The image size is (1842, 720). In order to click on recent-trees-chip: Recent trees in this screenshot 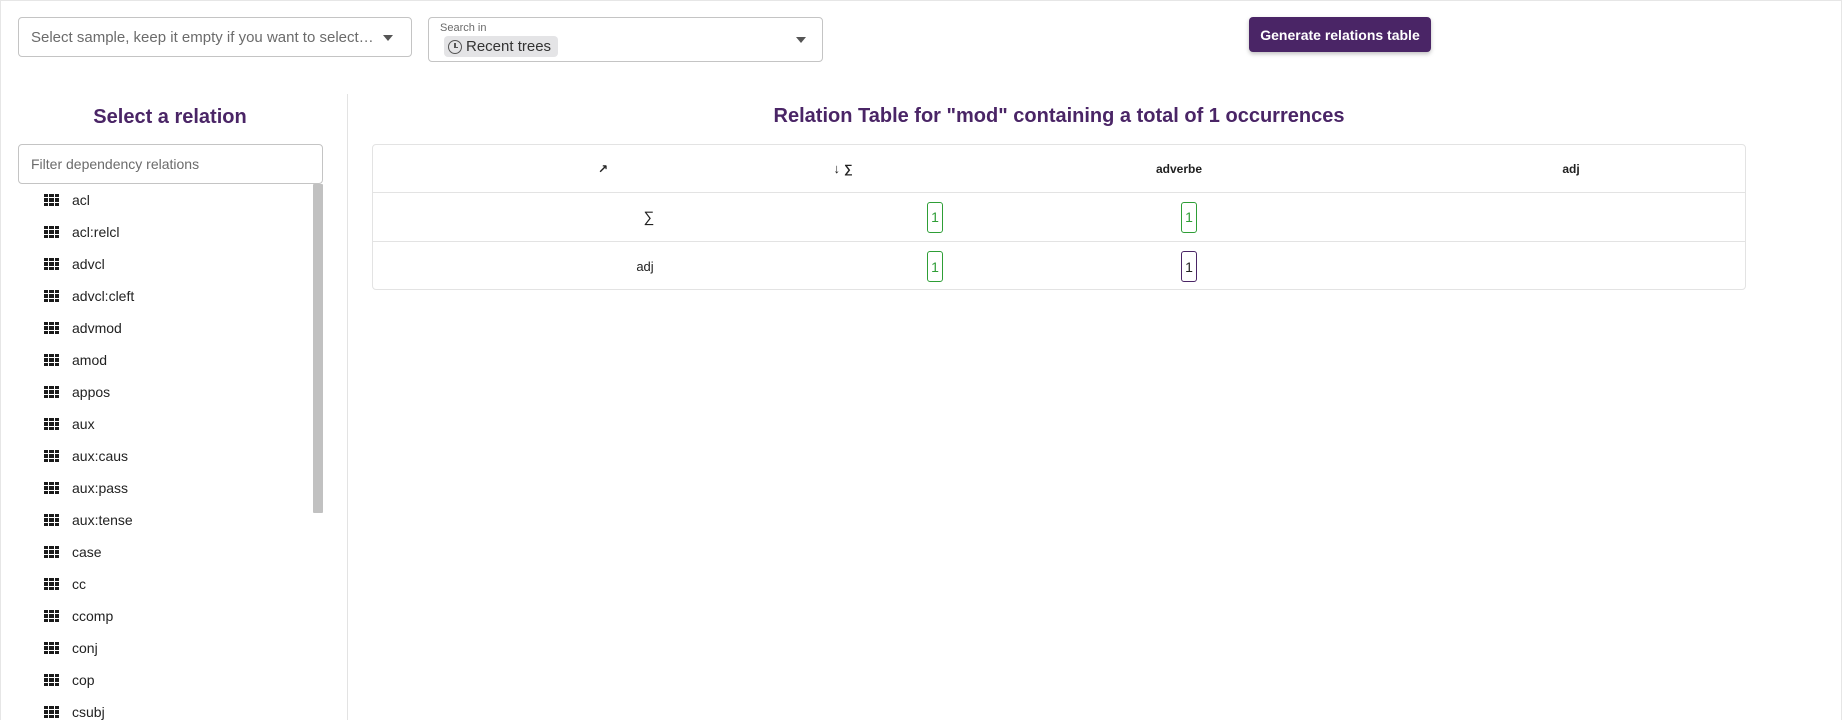, I will do `click(501, 46)`.